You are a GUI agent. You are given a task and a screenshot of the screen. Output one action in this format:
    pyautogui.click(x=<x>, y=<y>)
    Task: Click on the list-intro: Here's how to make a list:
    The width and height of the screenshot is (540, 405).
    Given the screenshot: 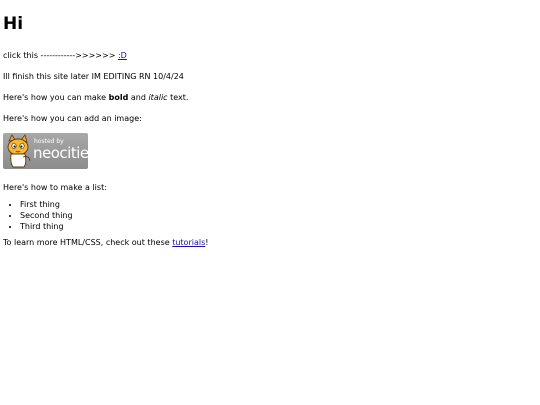 What is the action you would take?
    pyautogui.click(x=55, y=187)
    